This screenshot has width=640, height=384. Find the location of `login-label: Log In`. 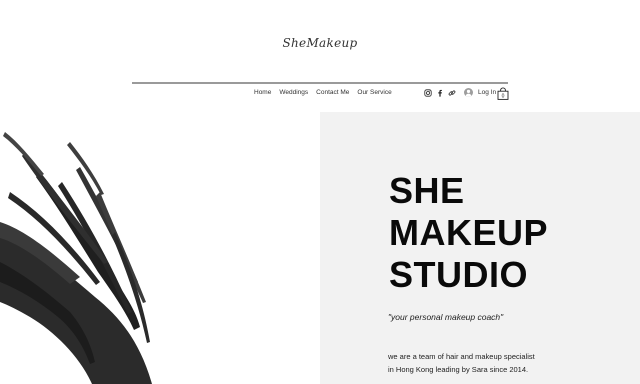

login-label: Log In is located at coordinates (487, 92).